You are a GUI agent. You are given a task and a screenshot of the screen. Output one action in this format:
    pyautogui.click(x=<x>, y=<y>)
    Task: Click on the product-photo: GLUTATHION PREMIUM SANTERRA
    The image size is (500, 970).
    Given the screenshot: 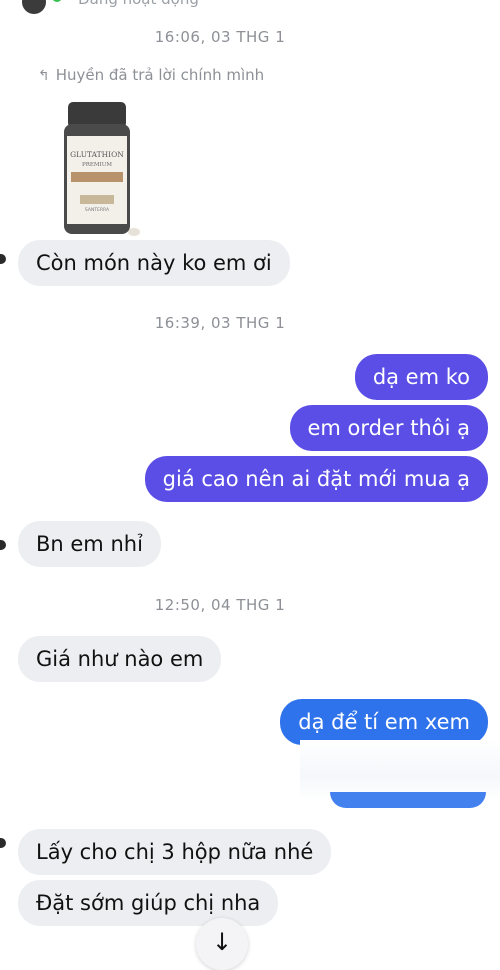 What is the action you would take?
    pyautogui.click(x=98, y=170)
    